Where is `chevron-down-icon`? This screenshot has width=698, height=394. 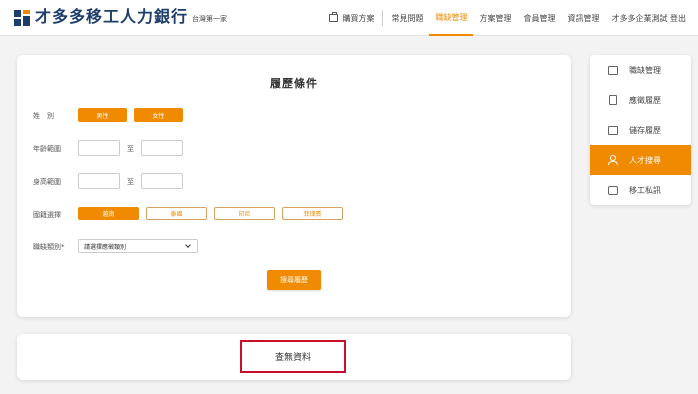
chevron-down-icon is located at coordinates (188, 245).